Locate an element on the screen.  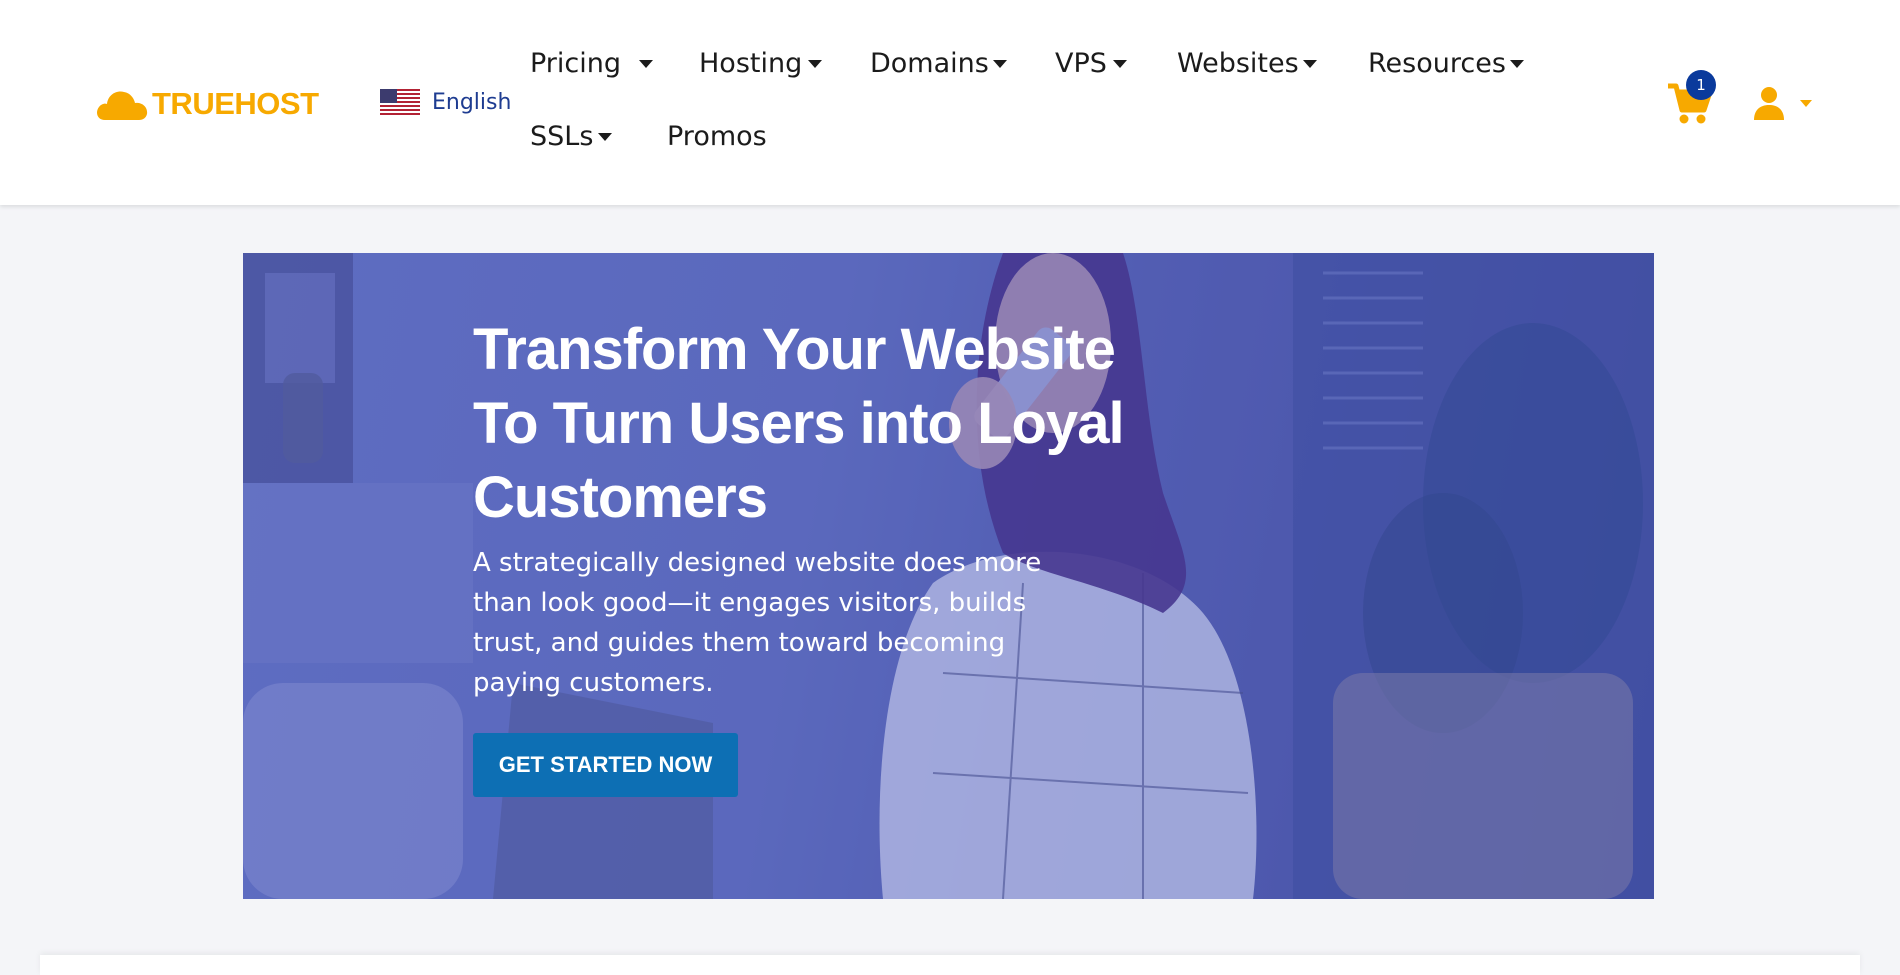
user-icon is located at coordinates (1769, 103).